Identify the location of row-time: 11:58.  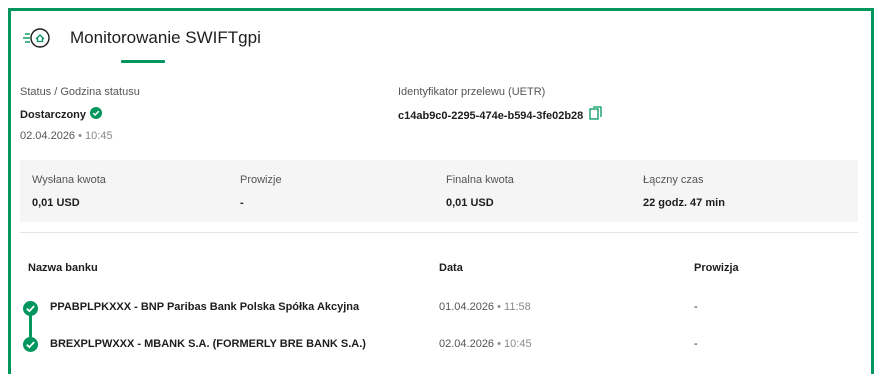
(517, 307).